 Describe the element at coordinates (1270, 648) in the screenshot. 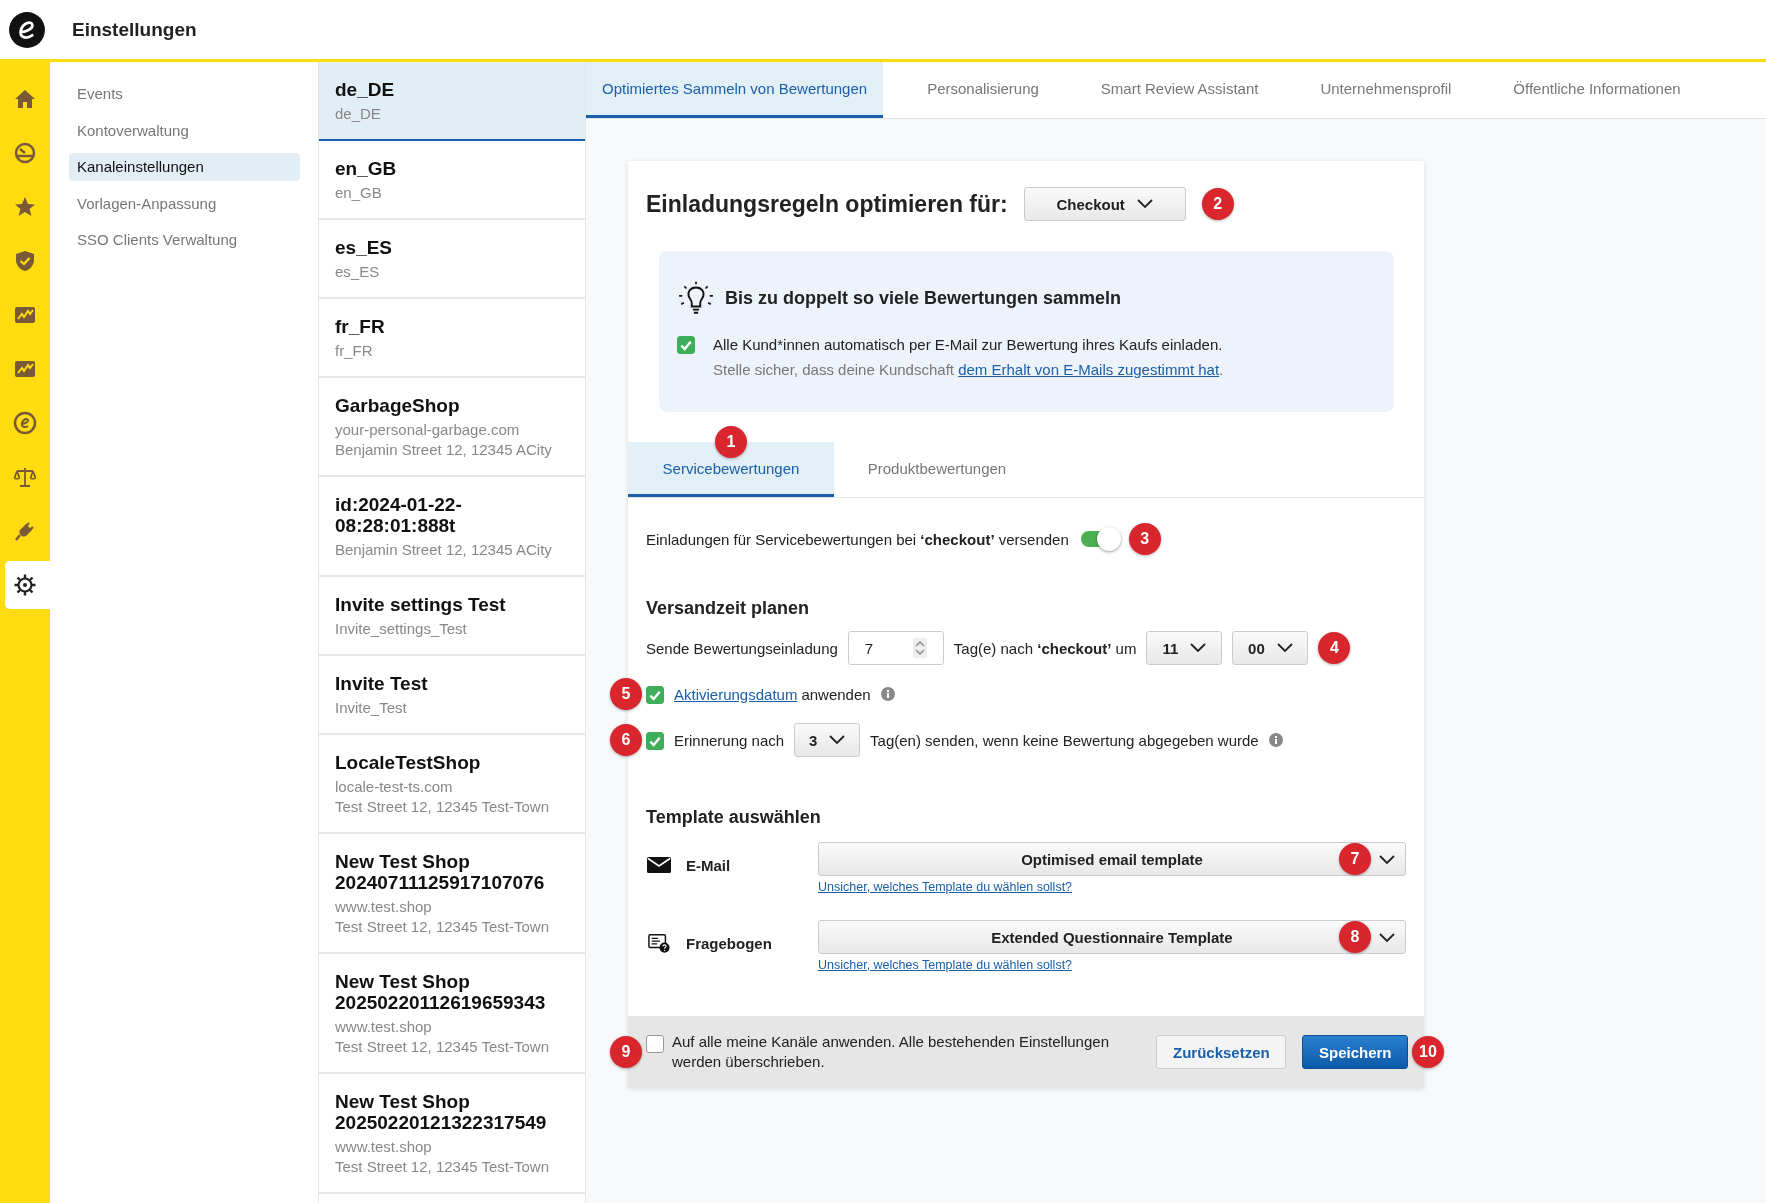

I see `minute-dropdown: 00` at that location.